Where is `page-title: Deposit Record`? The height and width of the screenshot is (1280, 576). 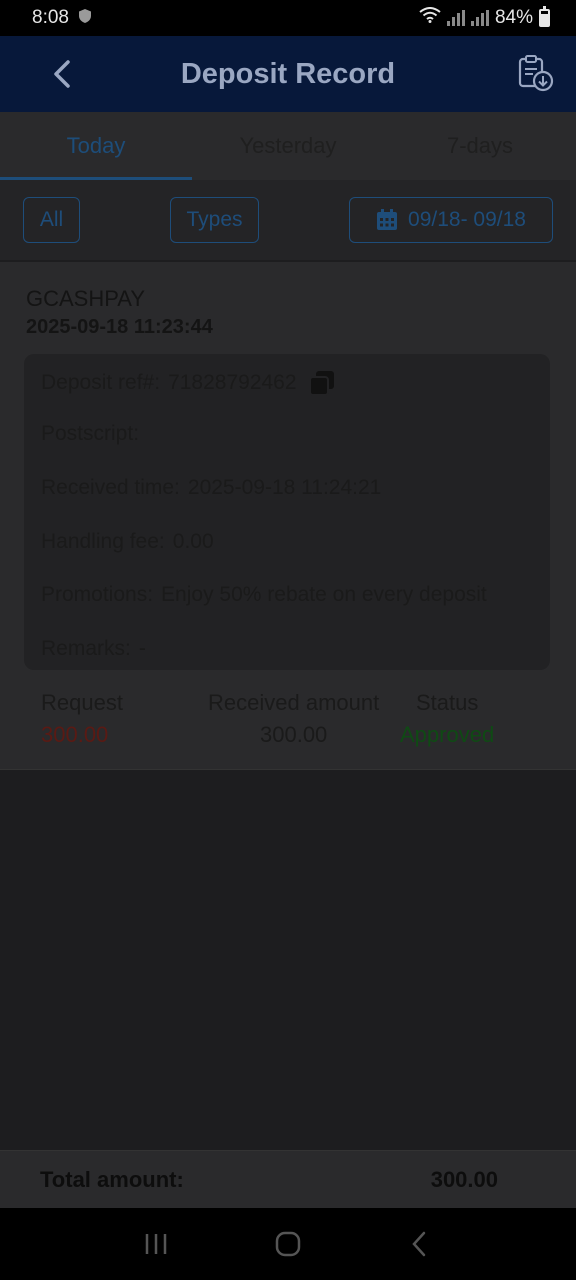
page-title: Deposit Record is located at coordinates (288, 73).